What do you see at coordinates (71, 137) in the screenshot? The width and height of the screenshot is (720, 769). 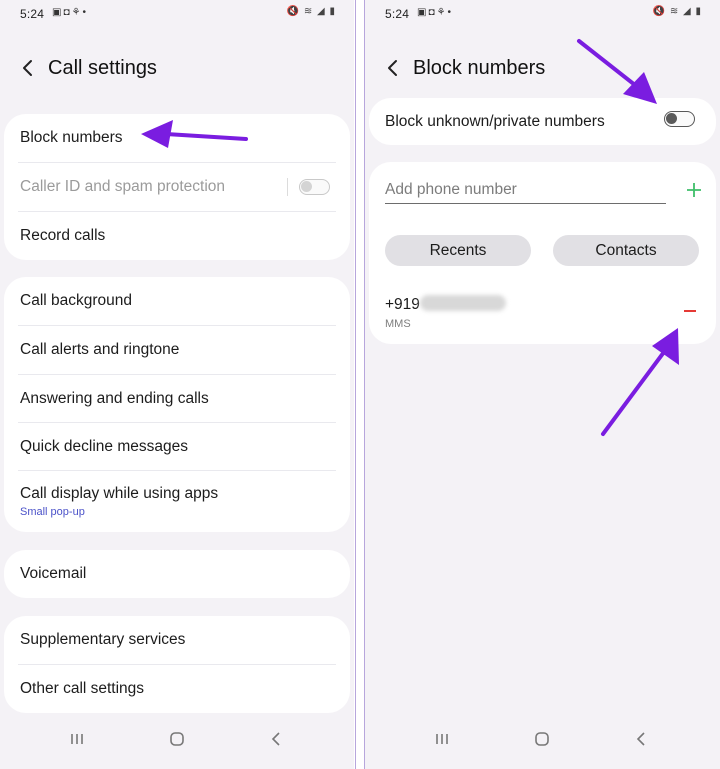 I see `item-label: Block numbers` at bounding box center [71, 137].